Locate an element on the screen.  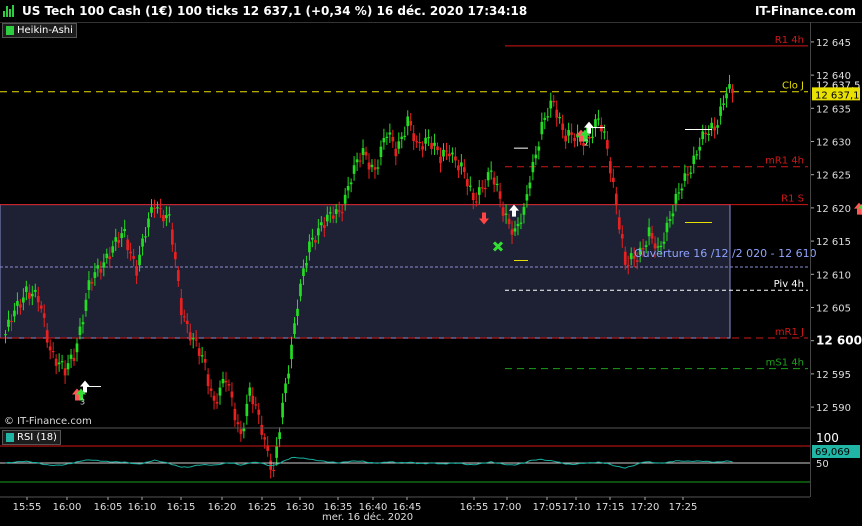
x-tick-label: 16:25 is located at coordinates (262, 507).